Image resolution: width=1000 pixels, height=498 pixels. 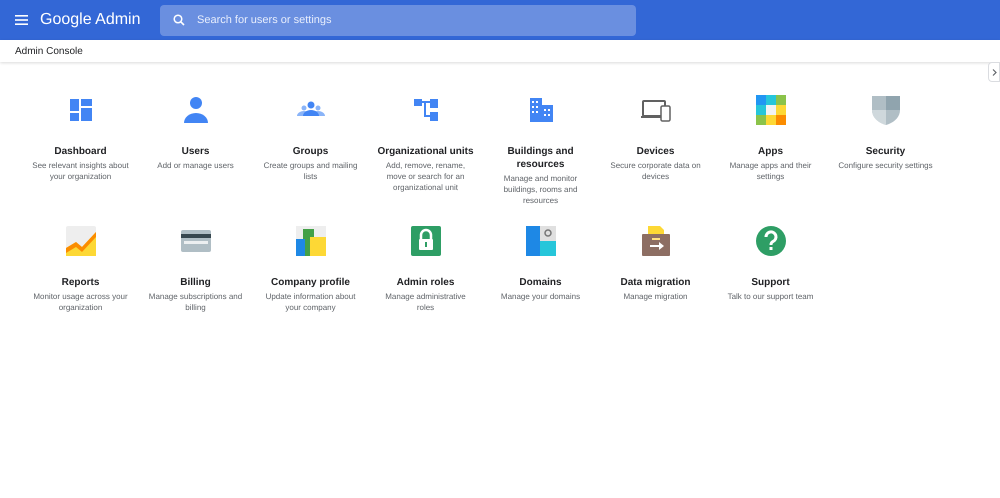 I want to click on tile-description: Manage and monitor buildings, rooms and resources, so click(x=540, y=189).